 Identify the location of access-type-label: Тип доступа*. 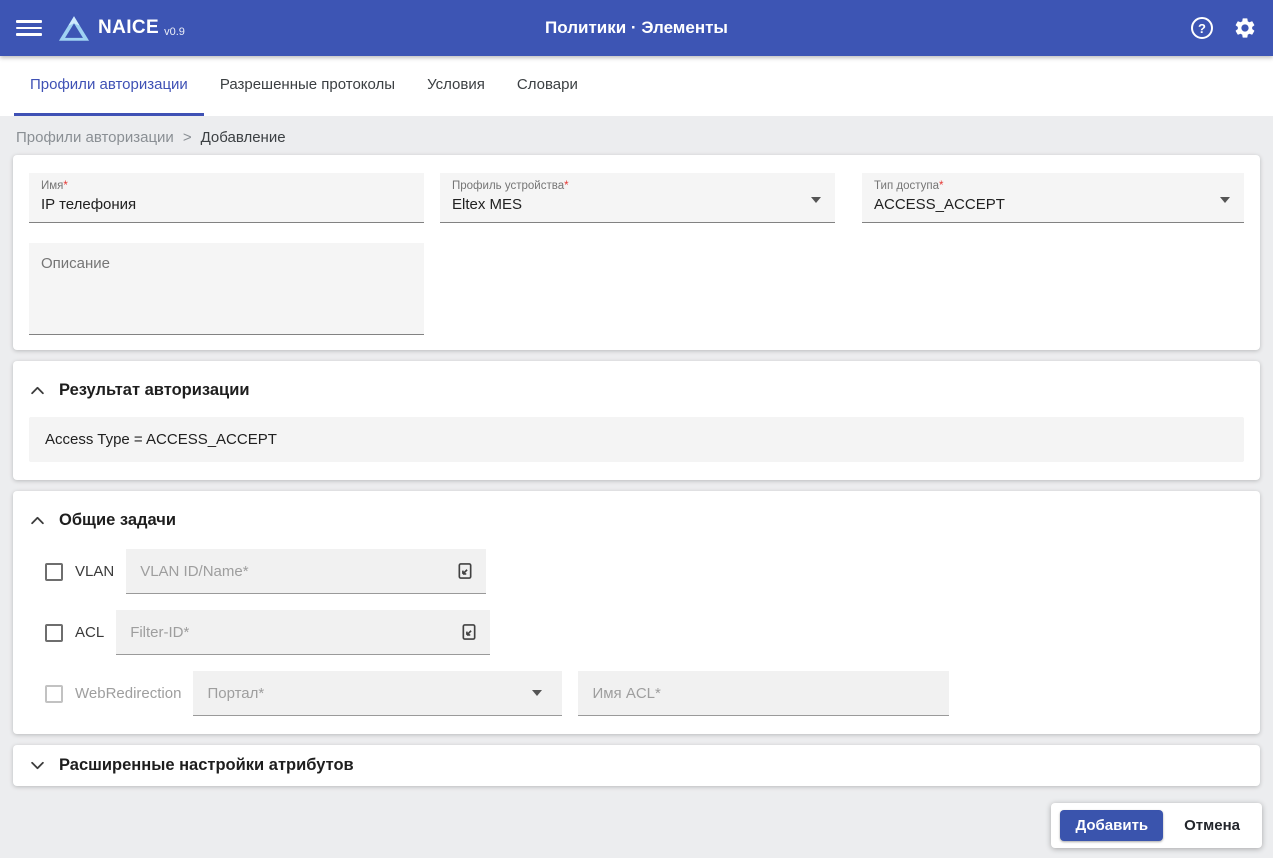
(909, 186).